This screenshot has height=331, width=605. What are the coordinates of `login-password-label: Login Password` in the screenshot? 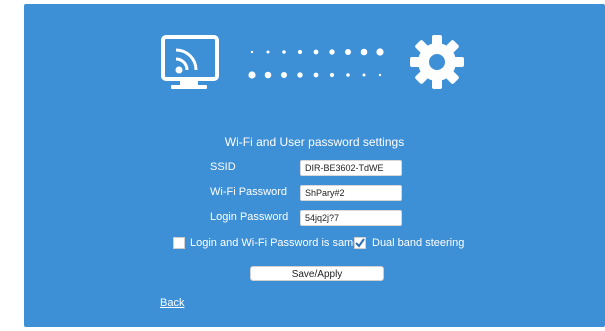 It's located at (249, 217).